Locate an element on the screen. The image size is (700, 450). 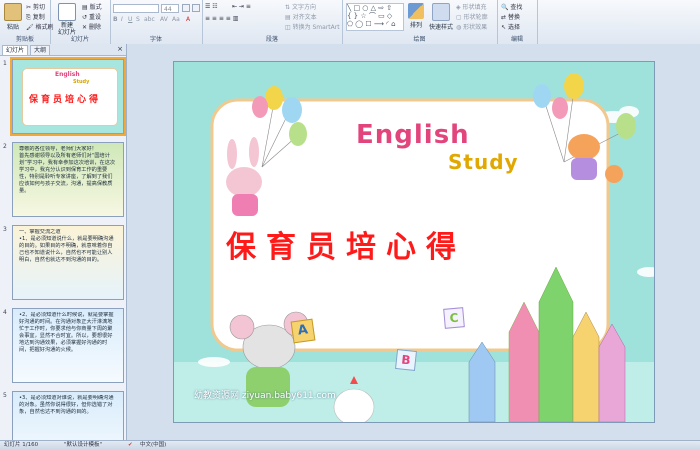
slide-watermark: 幼教资源网 ziyuan.baby611.com is located at coordinates (265, 396).